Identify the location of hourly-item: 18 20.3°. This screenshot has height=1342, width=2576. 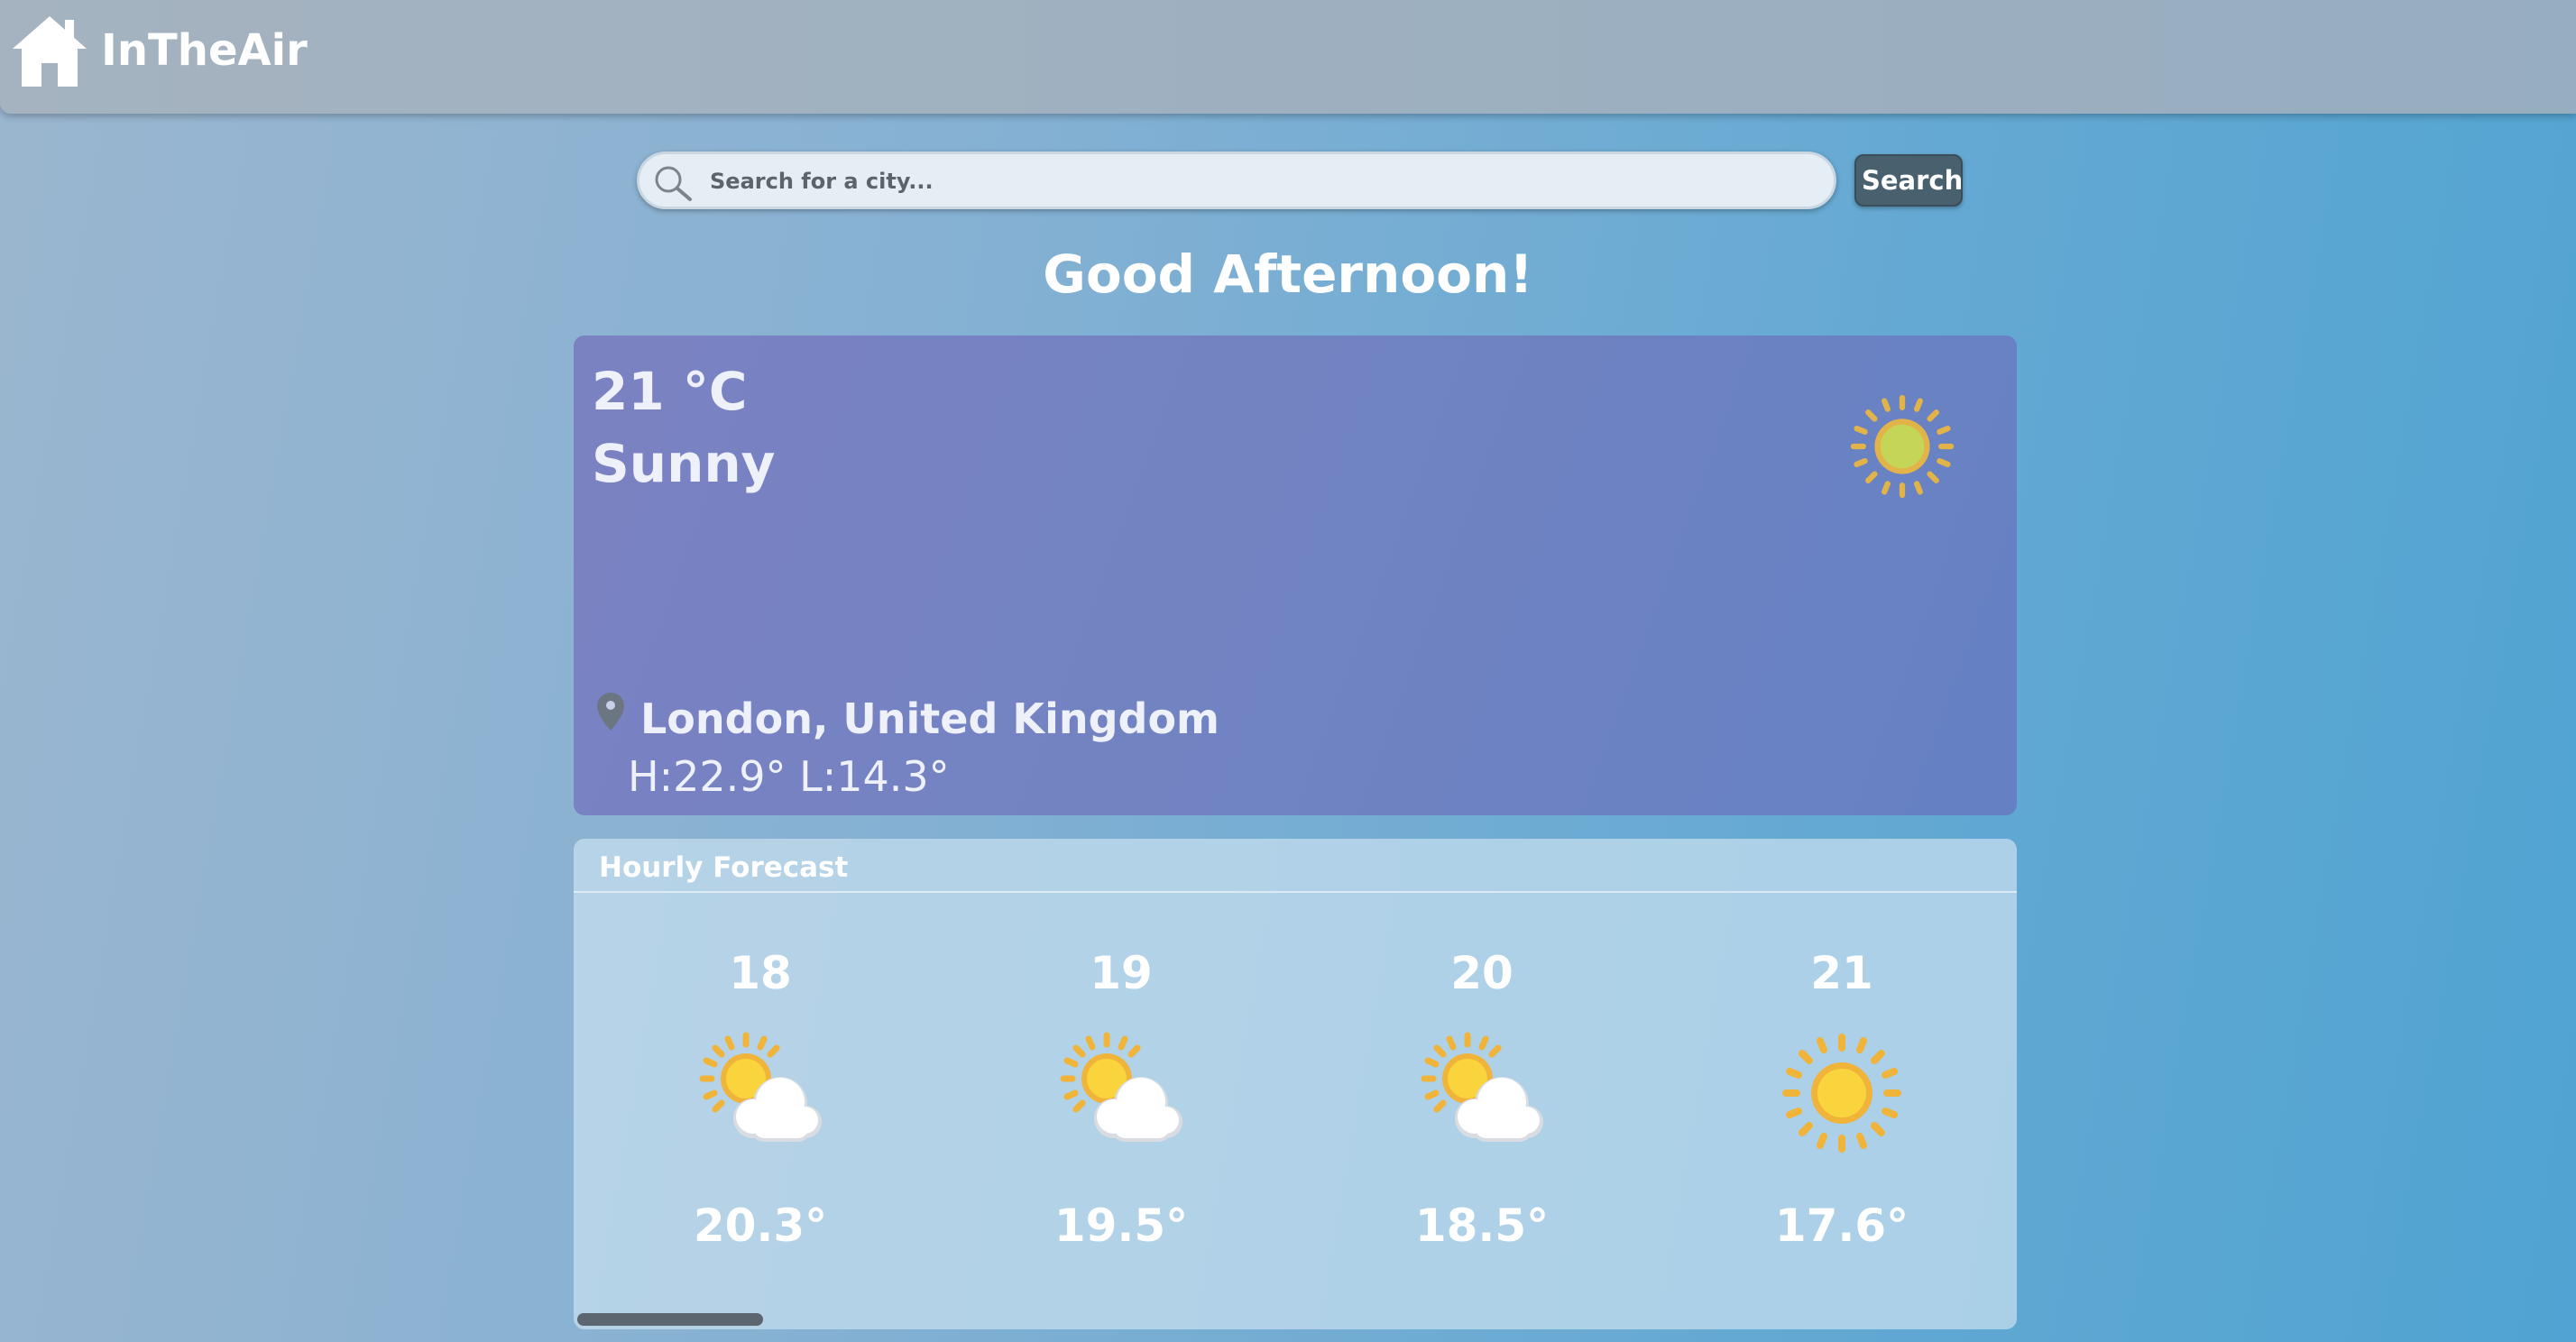
(760, 1099).